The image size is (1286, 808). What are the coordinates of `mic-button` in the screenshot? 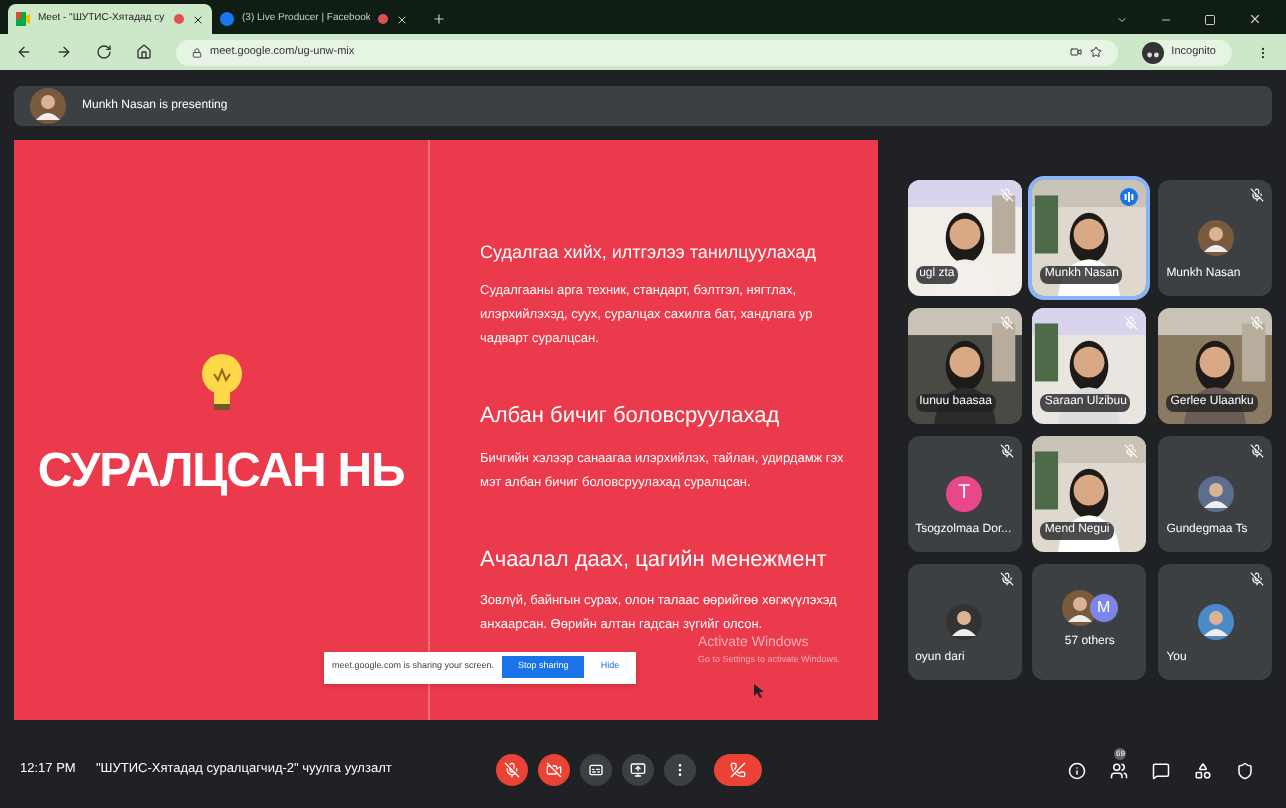 It's located at (512, 770).